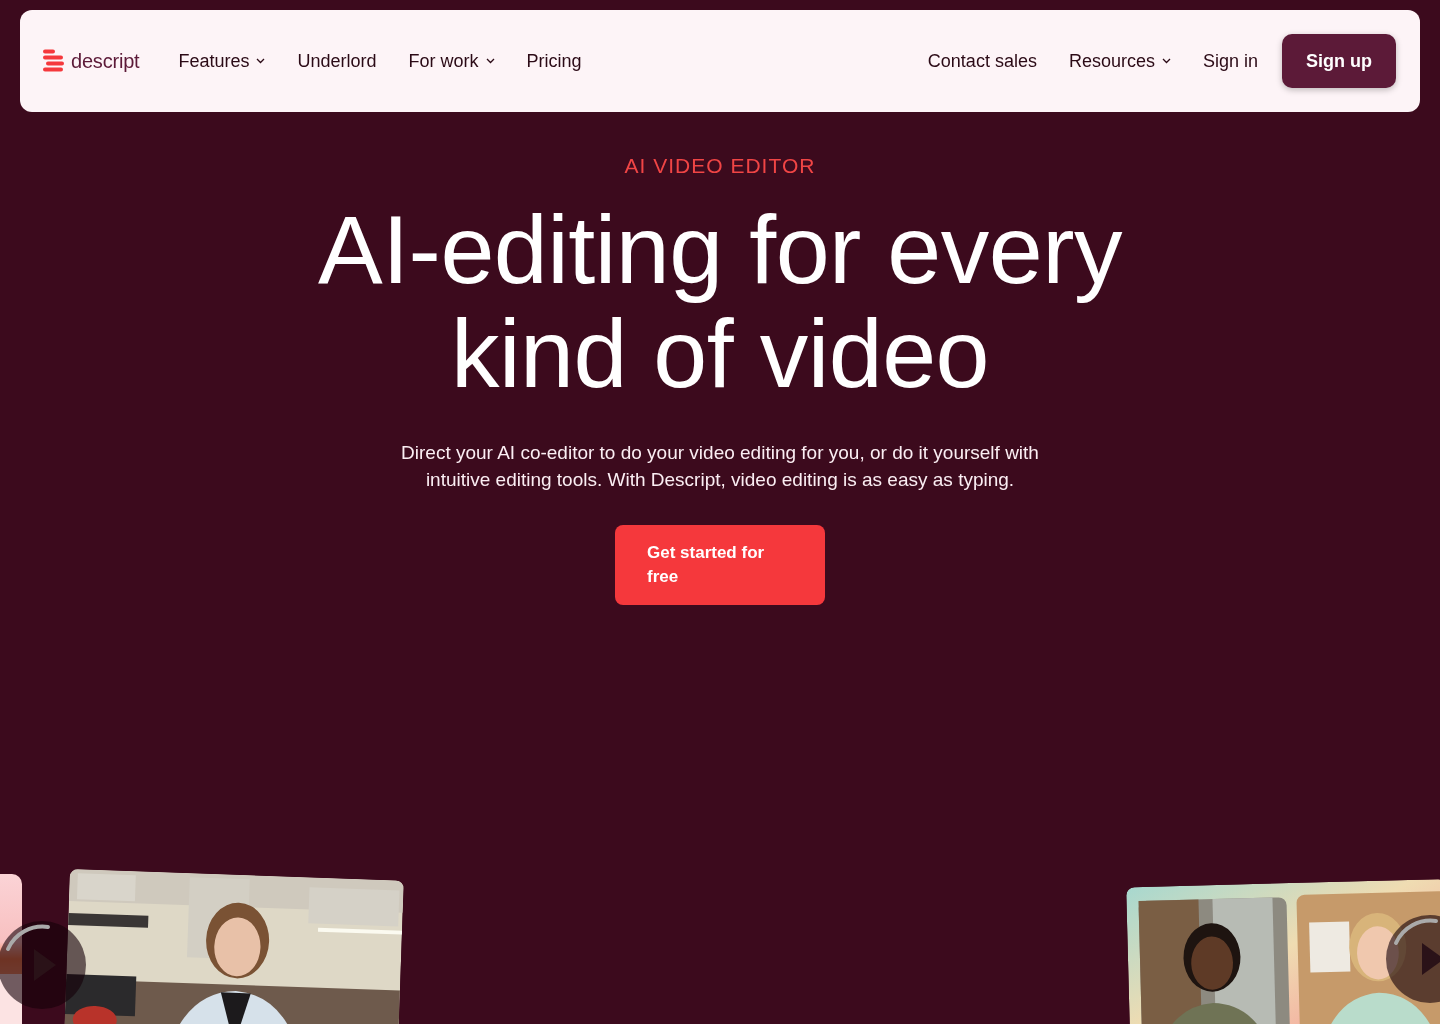 This screenshot has height=1024, width=1440. What do you see at coordinates (720, 565) in the screenshot?
I see `get-started-button: Get started for free` at bounding box center [720, 565].